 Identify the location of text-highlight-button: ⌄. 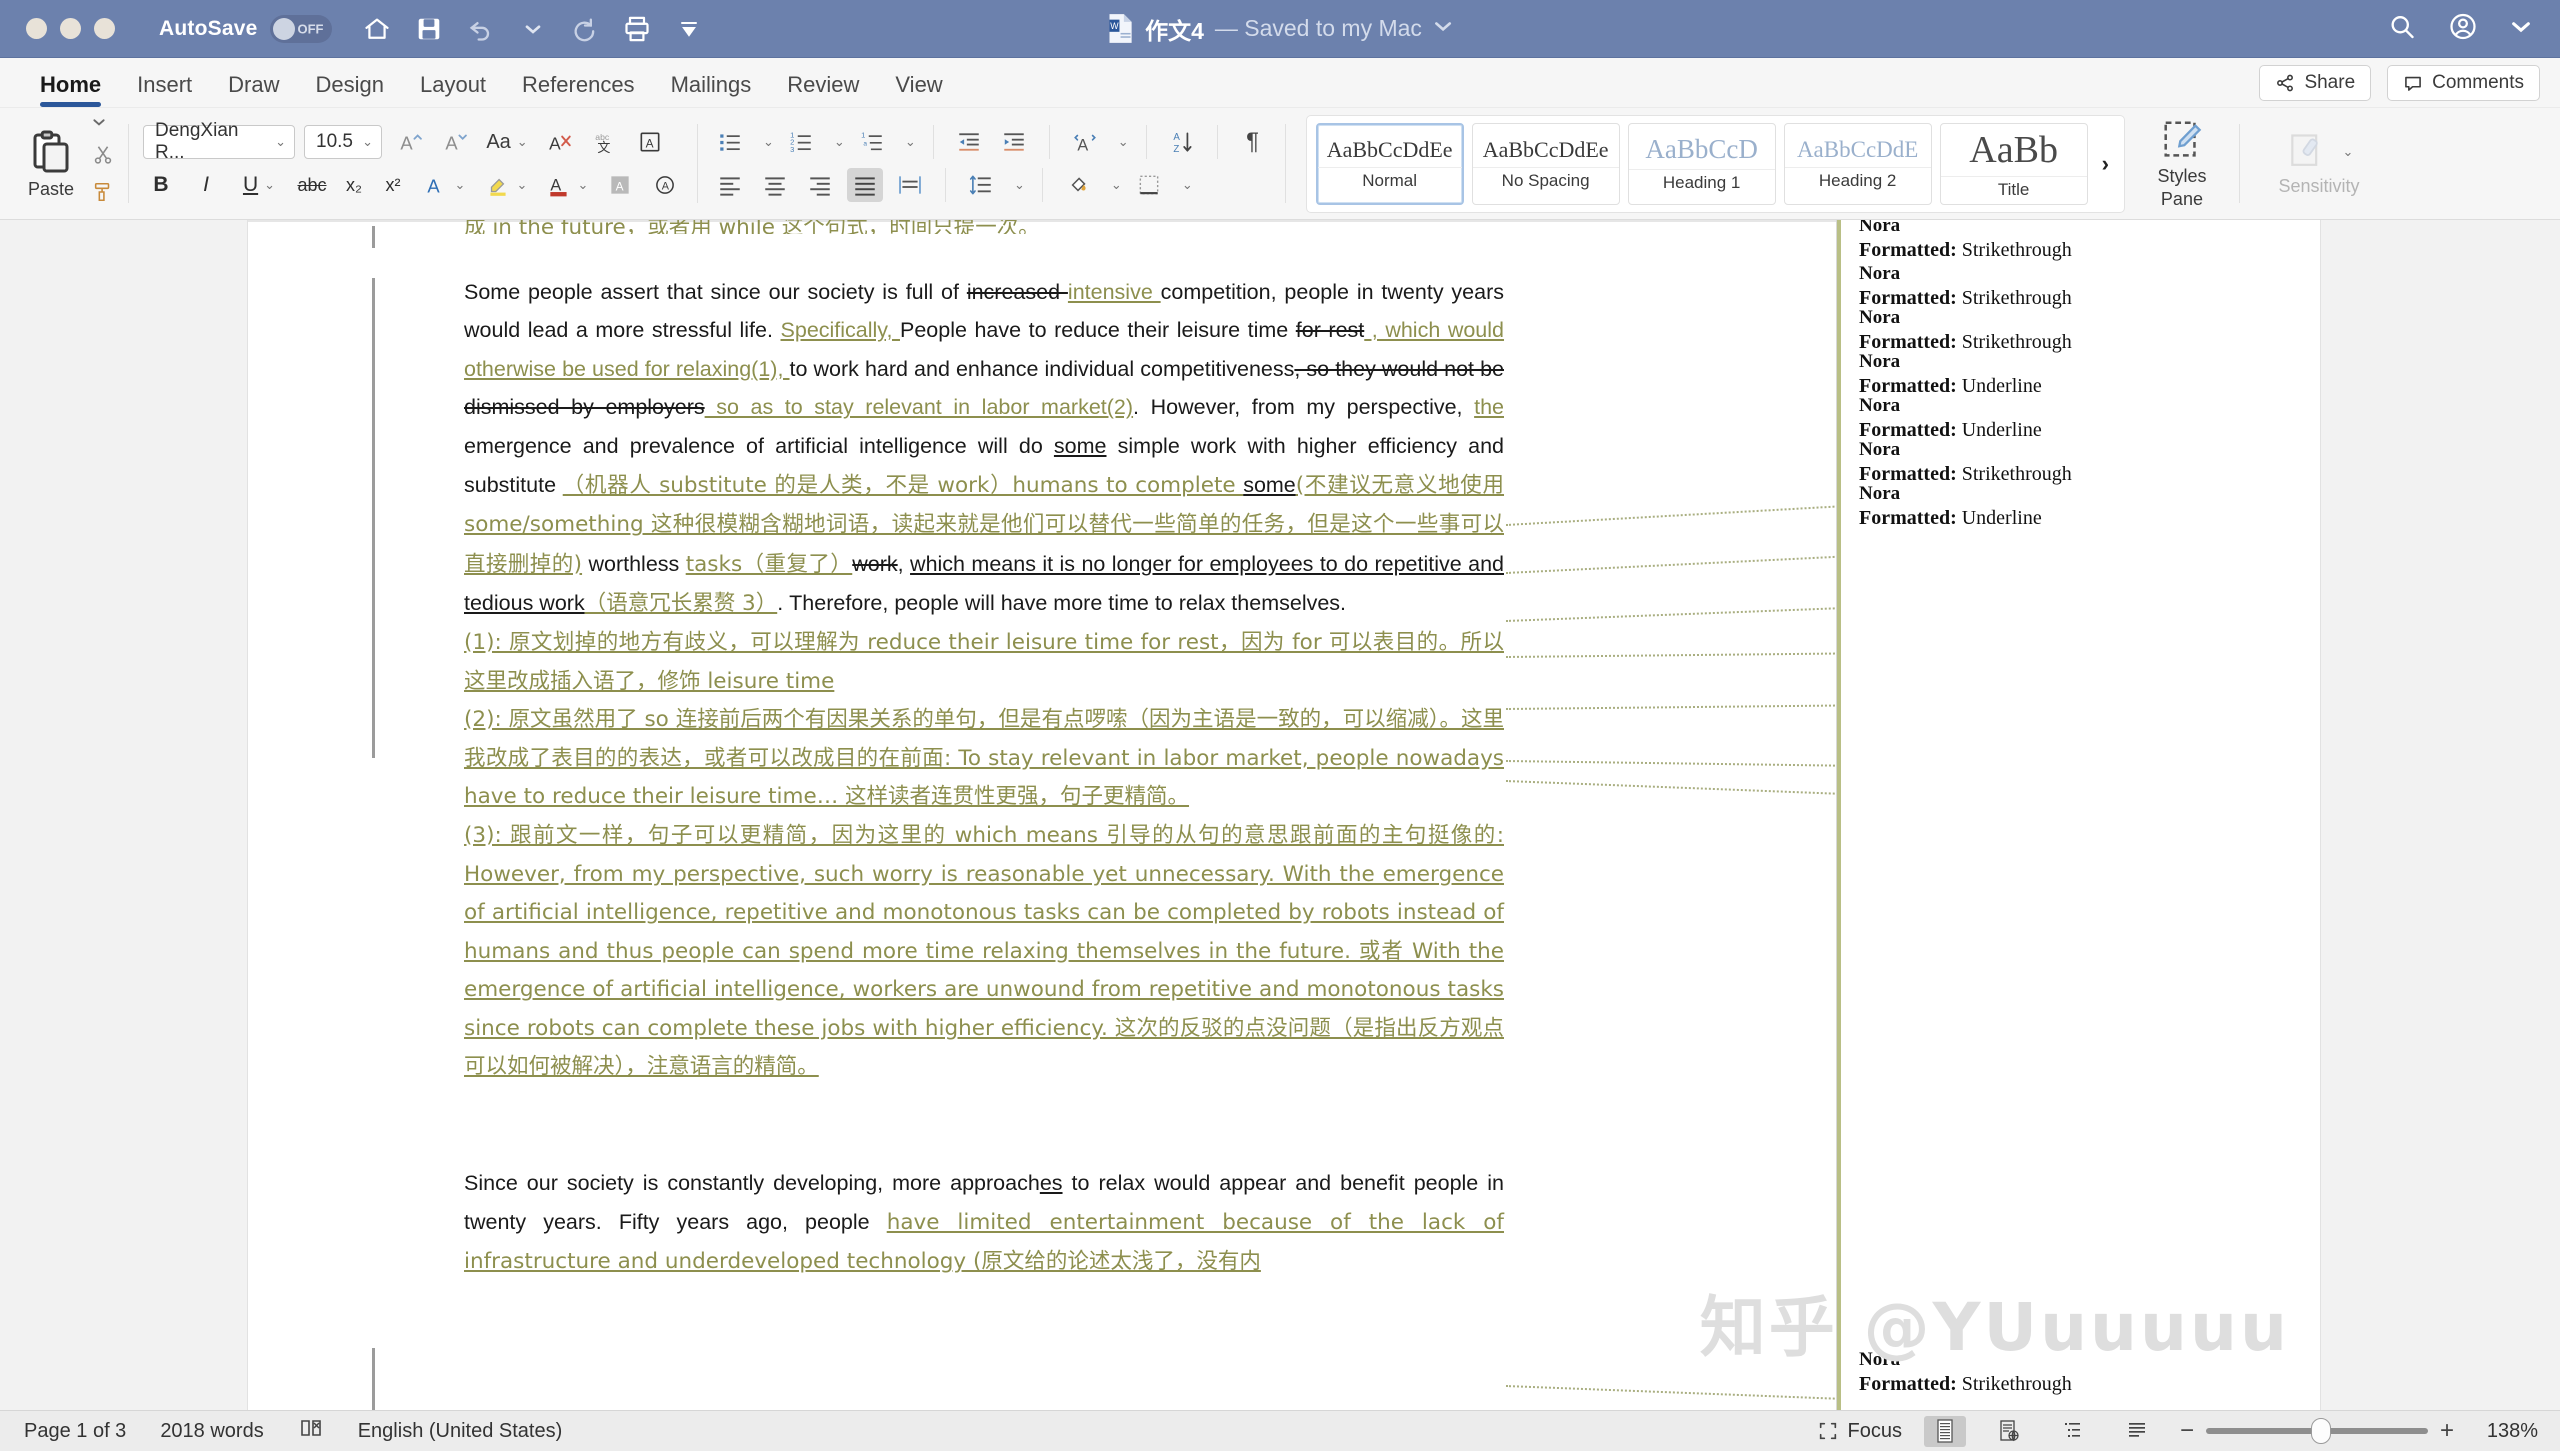
(506, 185).